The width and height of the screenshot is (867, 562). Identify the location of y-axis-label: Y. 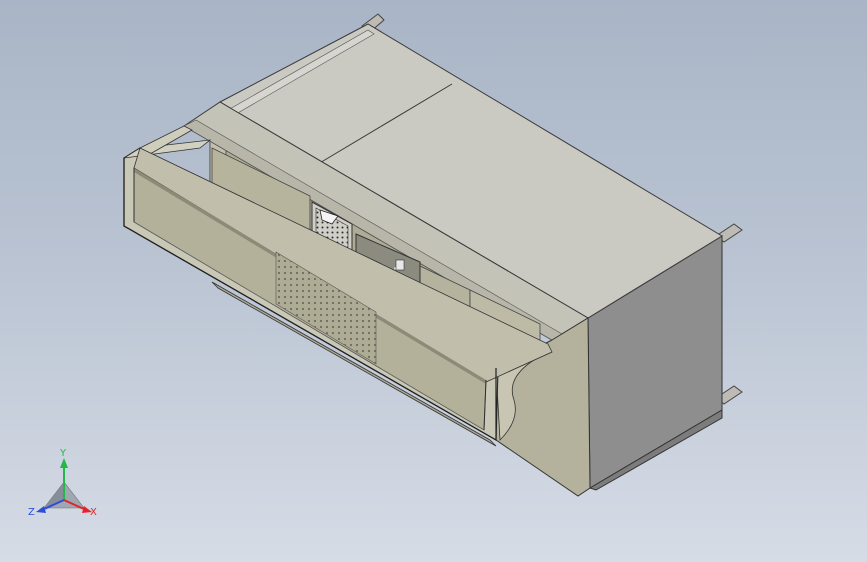
(63, 453).